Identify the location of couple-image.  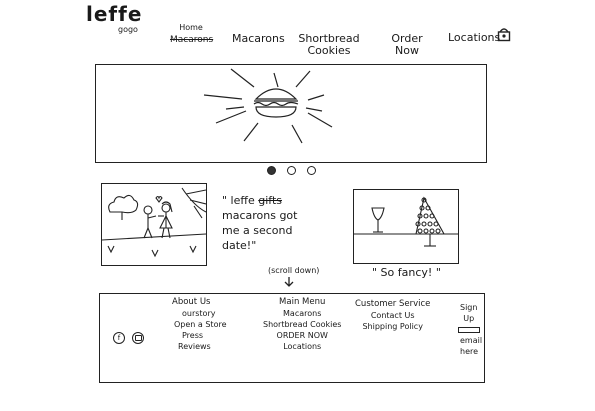
(154, 224).